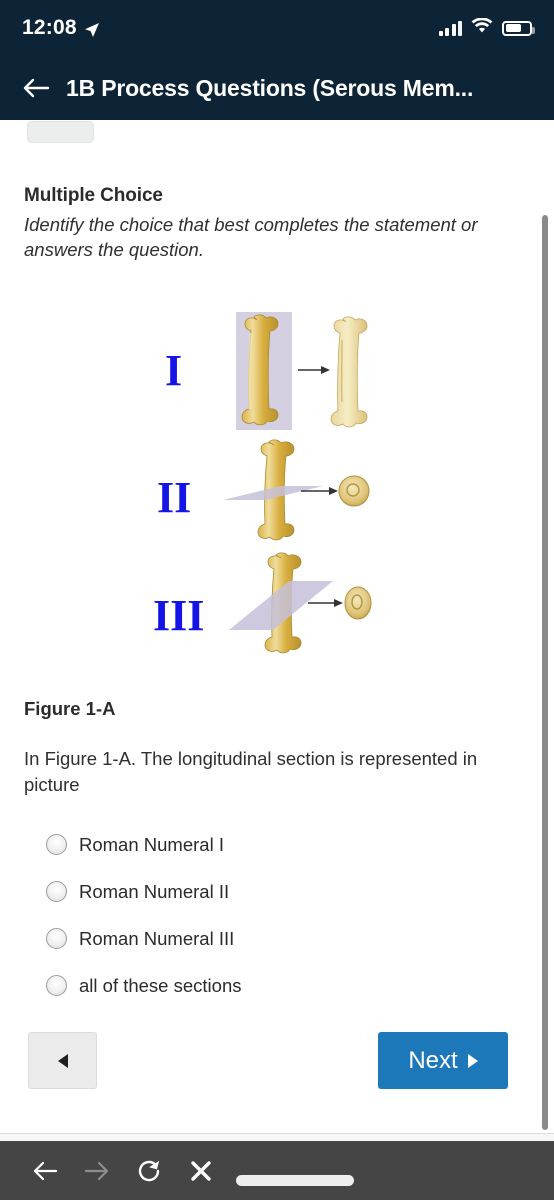 The height and width of the screenshot is (1200, 554). I want to click on navigation-row: Next, so click(268, 1060).